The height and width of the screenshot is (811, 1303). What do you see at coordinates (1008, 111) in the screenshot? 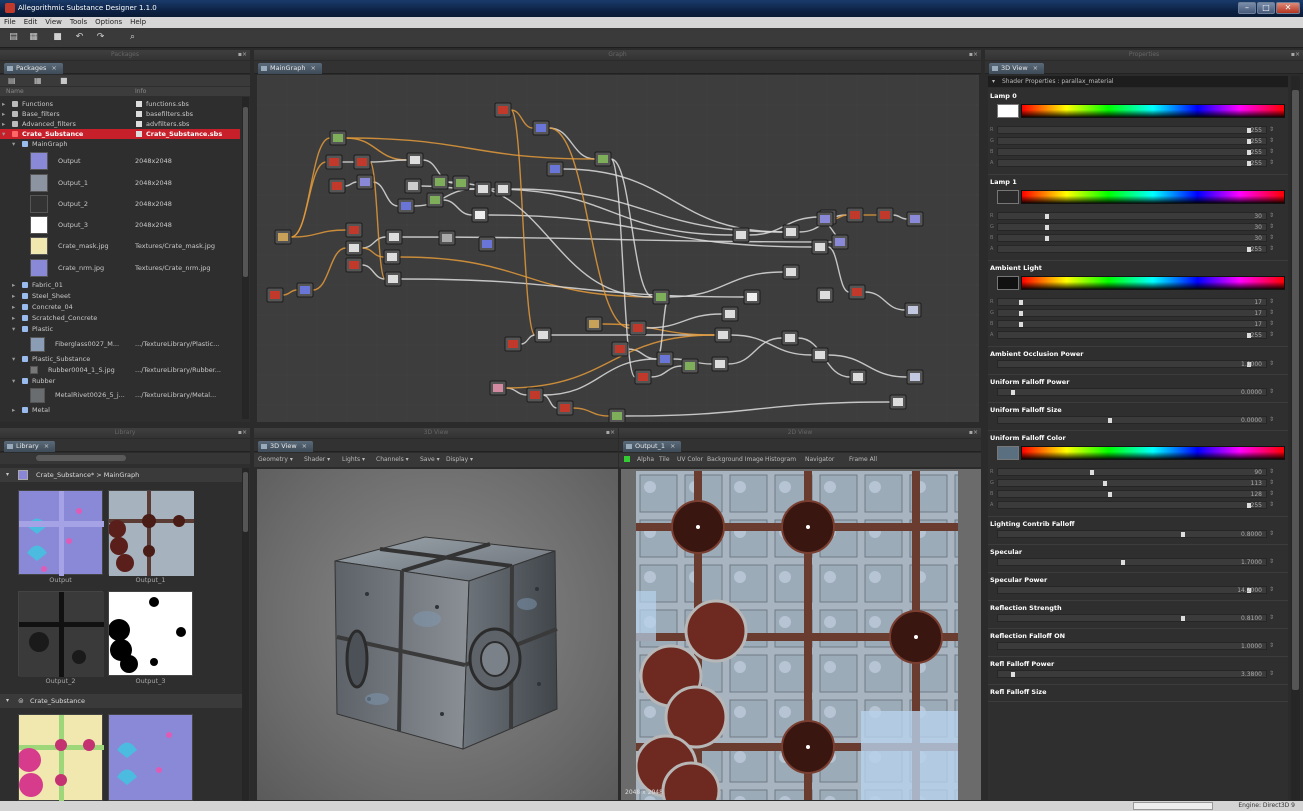
I see `color-swatch` at bounding box center [1008, 111].